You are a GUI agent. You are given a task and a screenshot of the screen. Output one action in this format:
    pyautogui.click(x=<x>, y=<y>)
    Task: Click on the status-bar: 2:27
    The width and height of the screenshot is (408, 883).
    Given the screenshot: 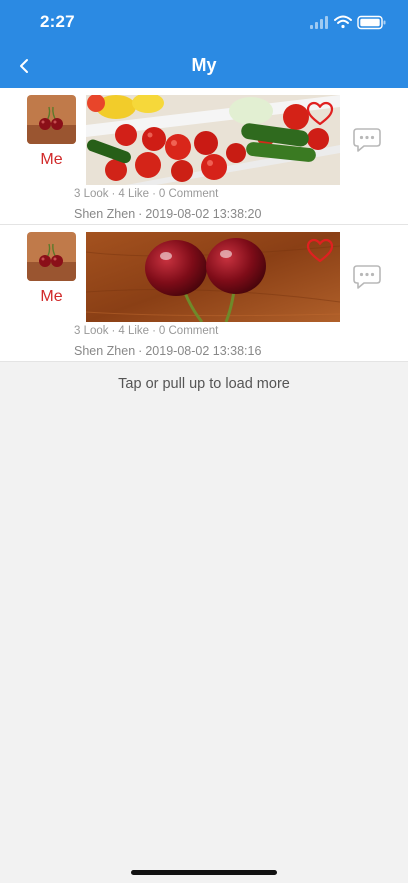 What is the action you would take?
    pyautogui.click(x=204, y=22)
    